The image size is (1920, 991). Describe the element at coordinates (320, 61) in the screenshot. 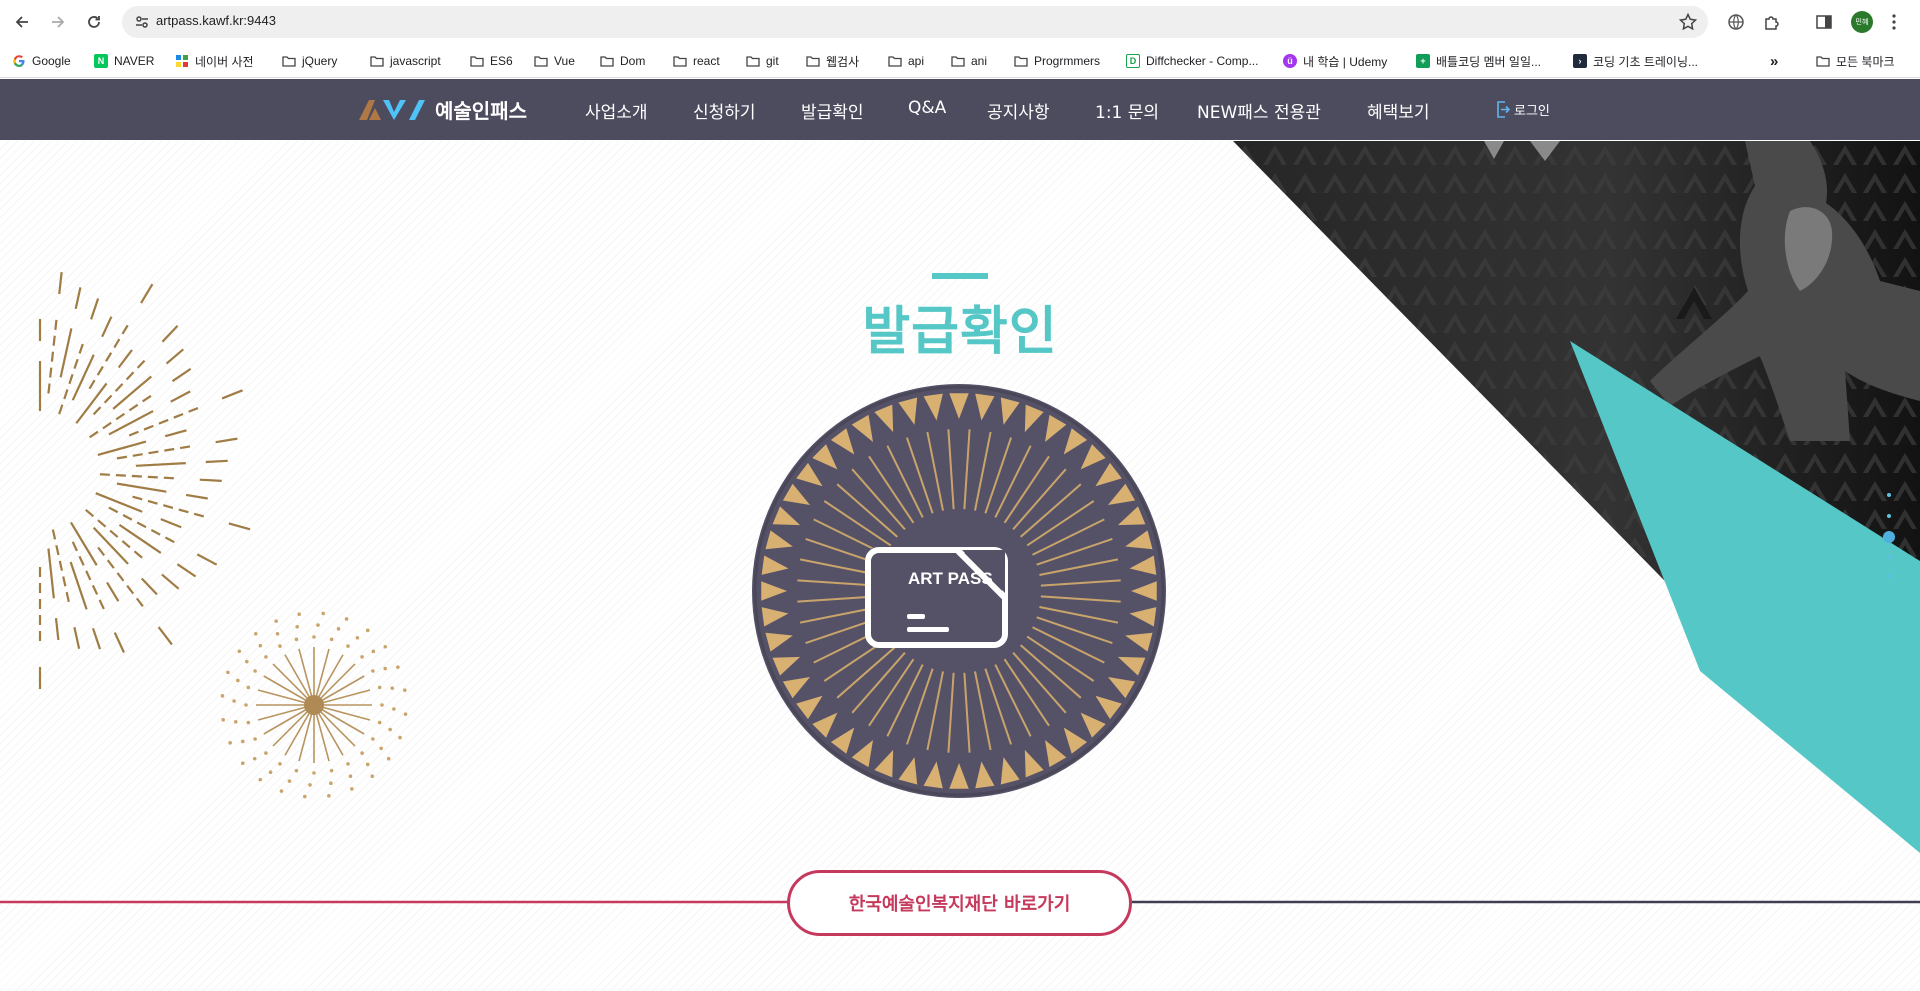

I see `bookmark-label: jQuery` at that location.